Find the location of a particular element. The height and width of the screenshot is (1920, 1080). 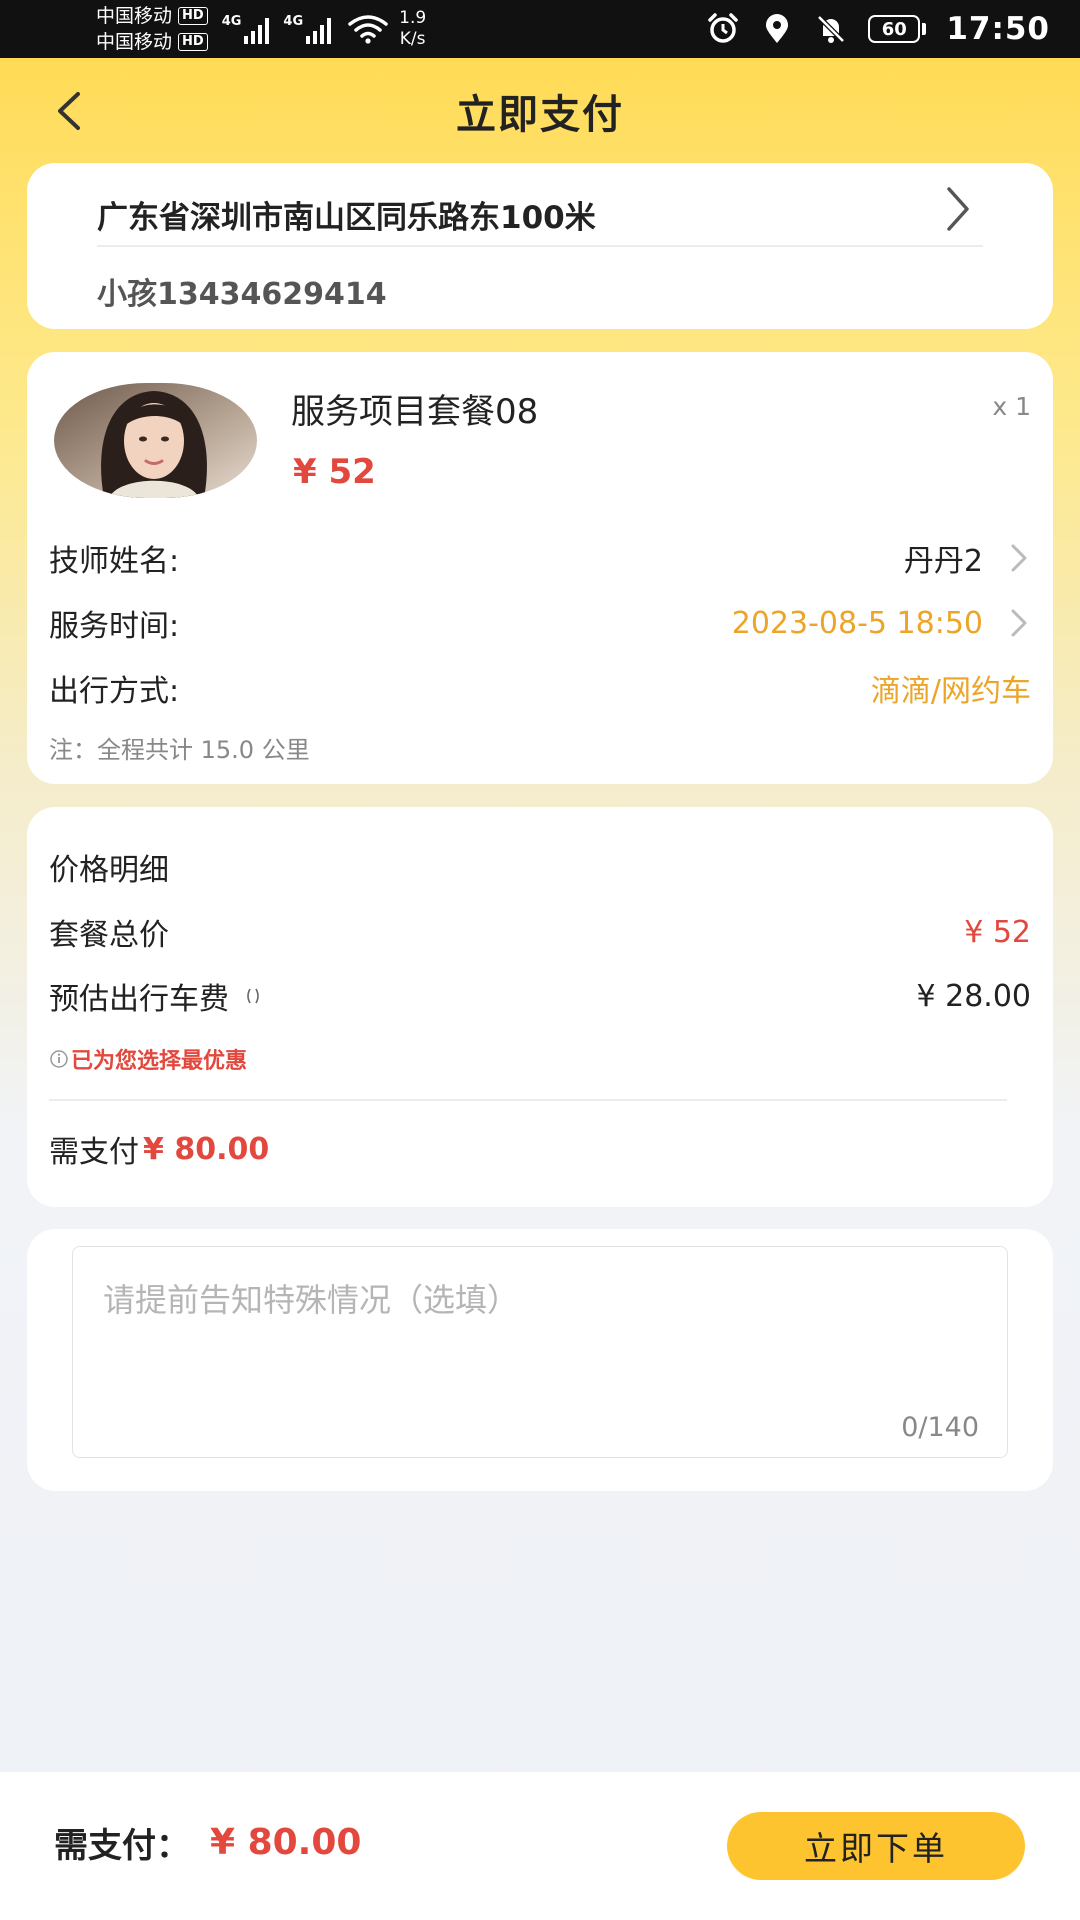

remark-char-count: 0/140 is located at coordinates (940, 1427).